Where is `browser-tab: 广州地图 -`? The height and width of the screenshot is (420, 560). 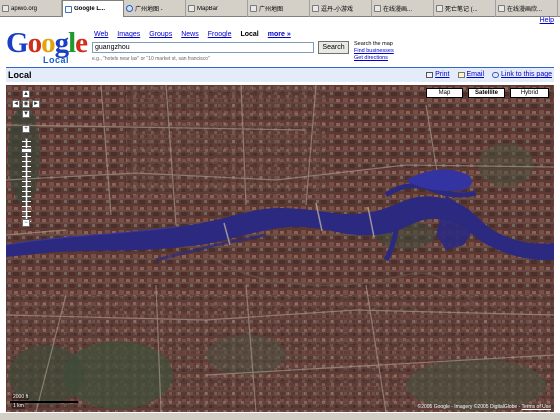
browser-tab: 广州地图 - is located at coordinates (155, 8).